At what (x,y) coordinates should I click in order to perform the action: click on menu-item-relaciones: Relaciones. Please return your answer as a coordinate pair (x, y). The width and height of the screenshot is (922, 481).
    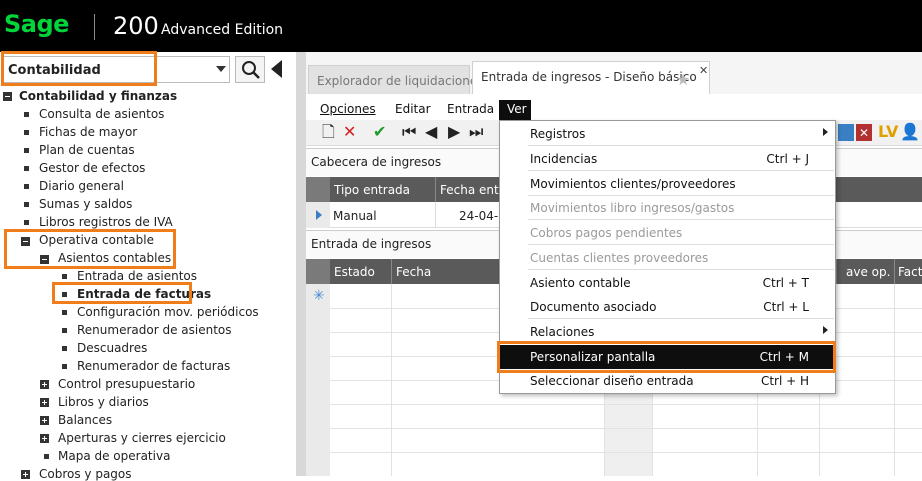
    Looking at the image, I should click on (562, 332).